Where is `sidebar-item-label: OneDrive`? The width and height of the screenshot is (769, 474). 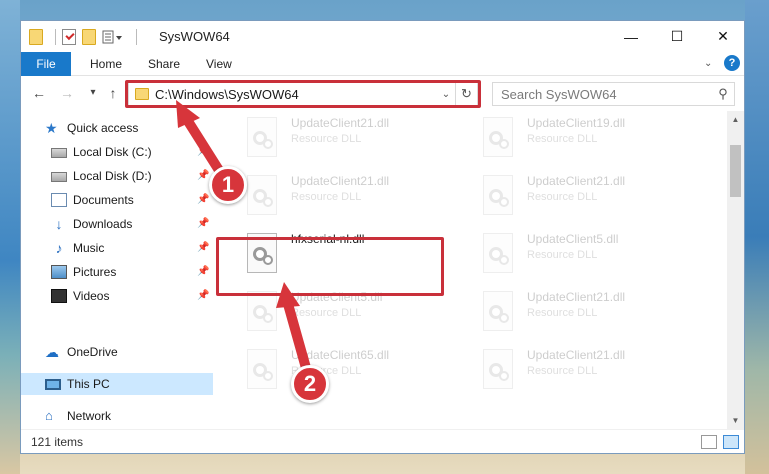
sidebar-item-label: OneDrive is located at coordinates (92, 352).